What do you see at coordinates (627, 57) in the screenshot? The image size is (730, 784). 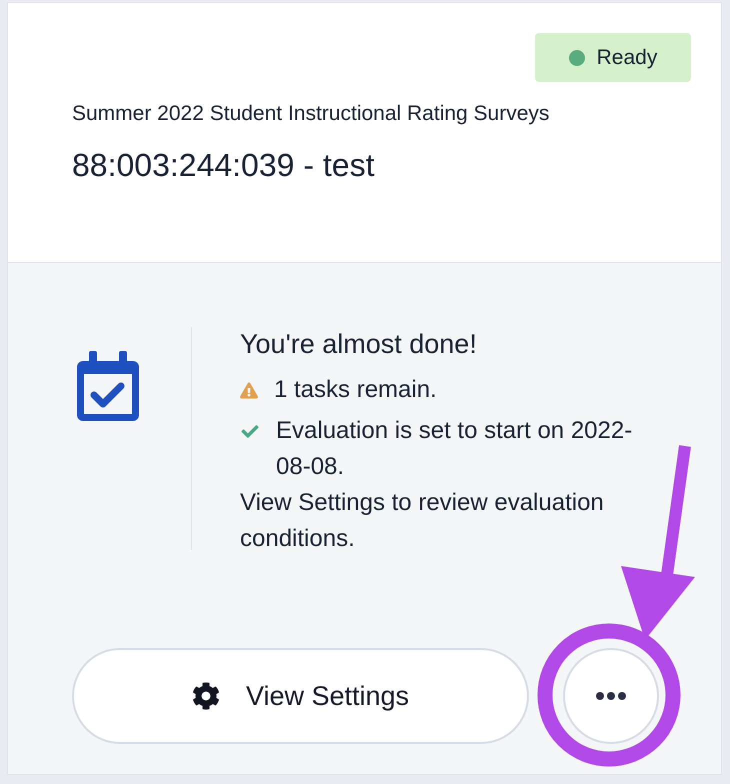 I see `status-label: Ready` at bounding box center [627, 57].